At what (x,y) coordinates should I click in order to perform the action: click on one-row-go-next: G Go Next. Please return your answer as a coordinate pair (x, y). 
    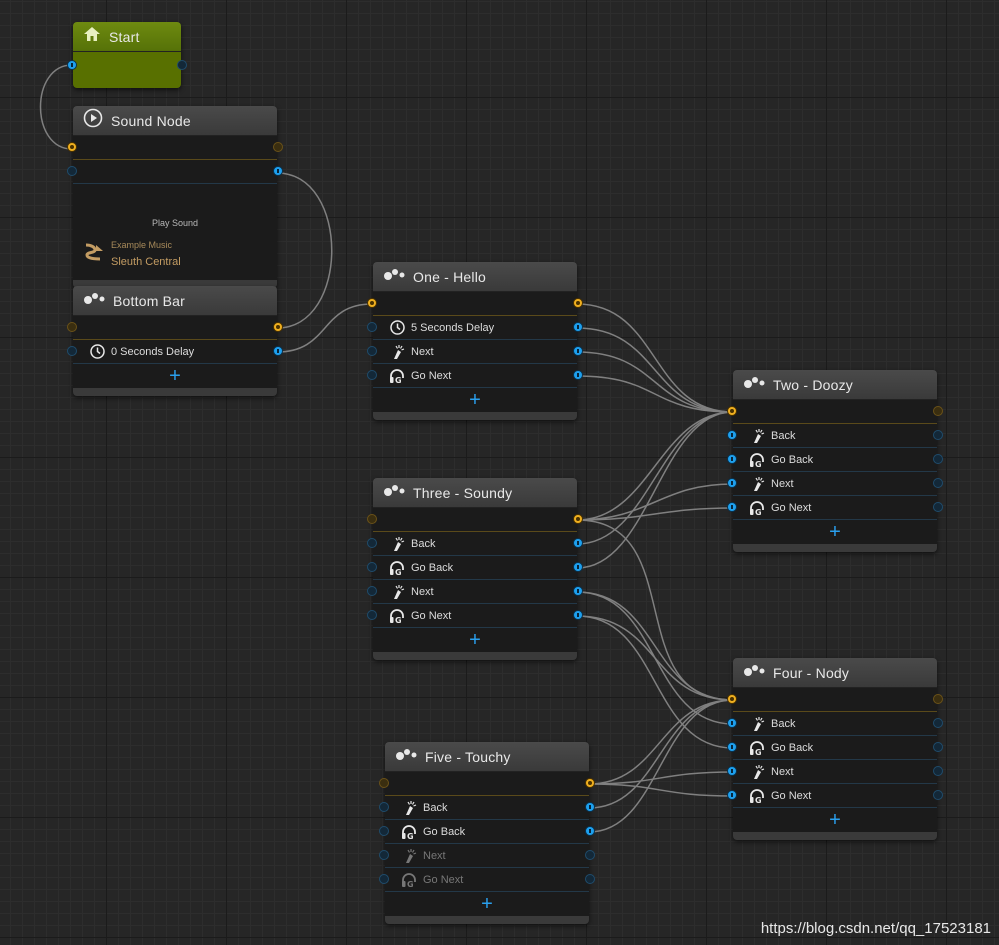
    Looking at the image, I should click on (475, 376).